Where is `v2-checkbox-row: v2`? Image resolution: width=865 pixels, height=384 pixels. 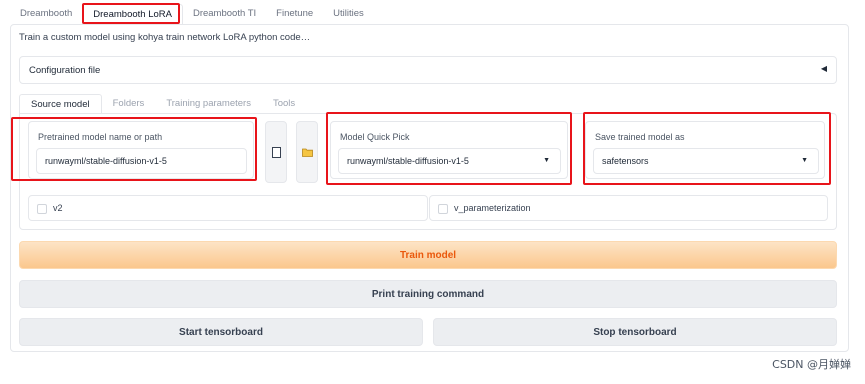
v2-checkbox-row: v2 is located at coordinates (228, 208).